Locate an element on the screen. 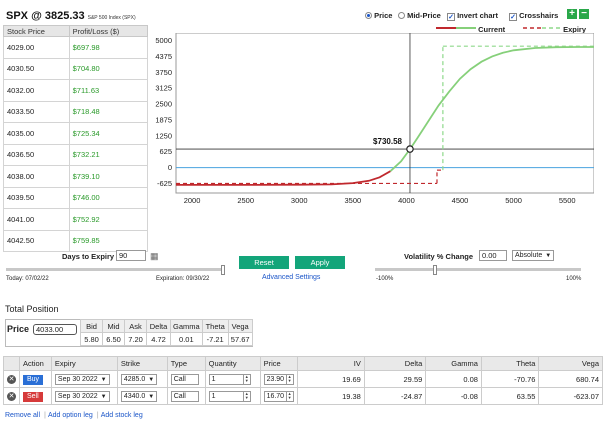  crosshair-value-label: $730.58 is located at coordinates (387, 141).